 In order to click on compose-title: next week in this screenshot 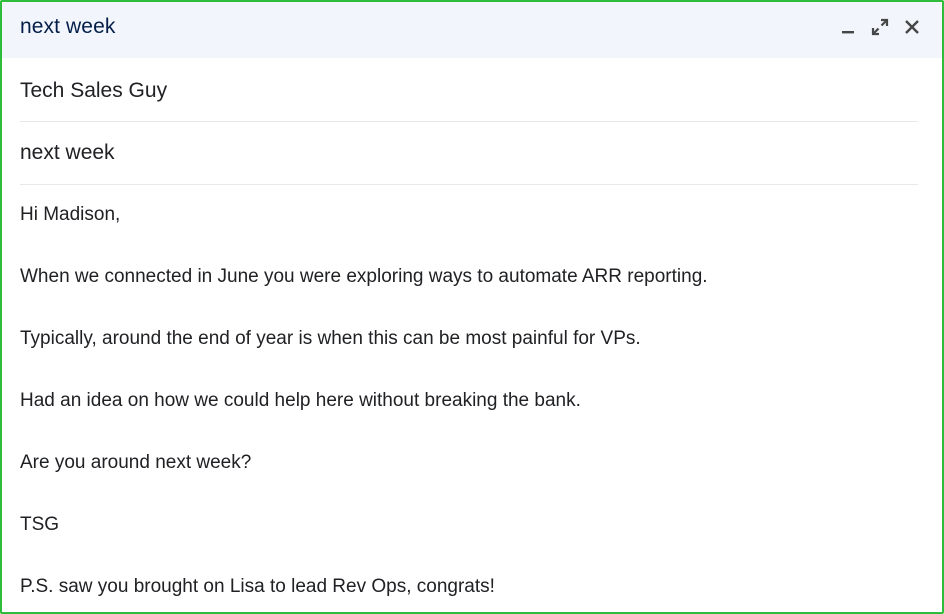, I will do `click(68, 26)`.